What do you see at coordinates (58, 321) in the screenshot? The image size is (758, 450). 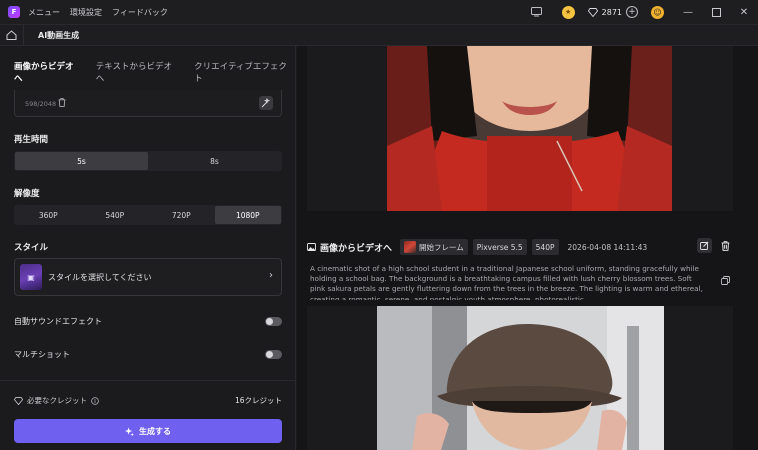 I see `auto-sound-label: 自動サウンドエフェクト` at bounding box center [58, 321].